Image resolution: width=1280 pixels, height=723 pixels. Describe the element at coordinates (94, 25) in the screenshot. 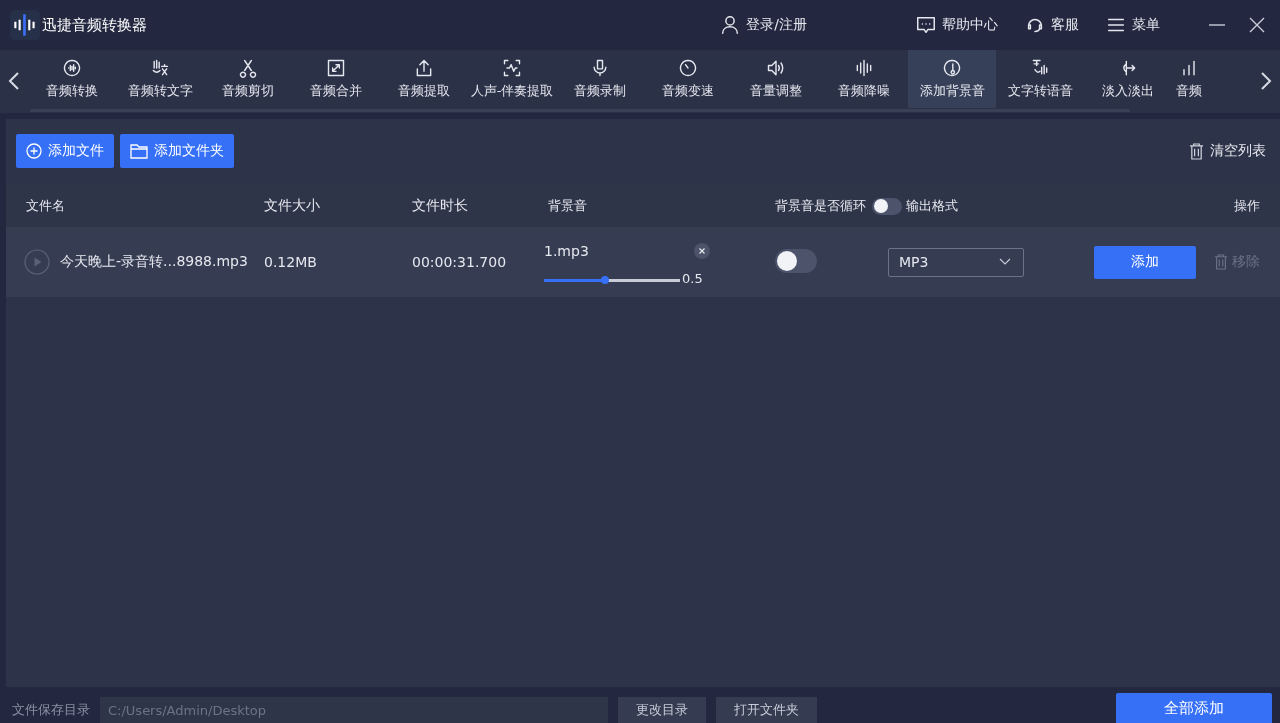

I see `app-title: 迅捷音频转换器` at that location.